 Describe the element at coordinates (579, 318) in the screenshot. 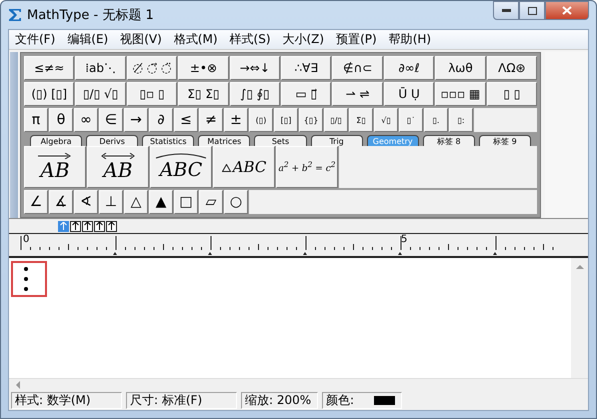

I see `vertical-scrollbar` at that location.